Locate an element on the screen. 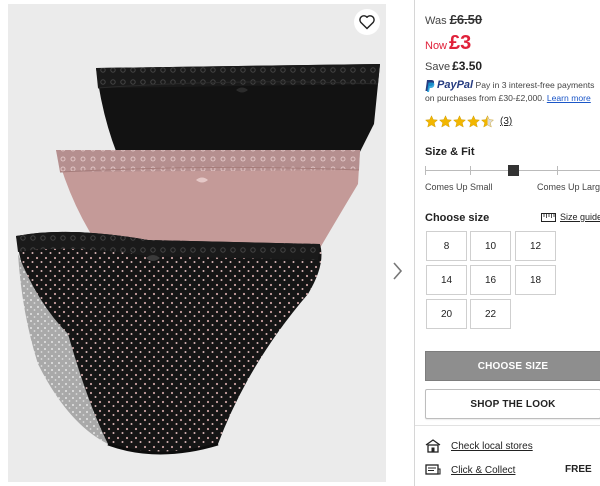 The image size is (600, 486). check-local-stores-row: Check local stores is located at coordinates (479, 446).